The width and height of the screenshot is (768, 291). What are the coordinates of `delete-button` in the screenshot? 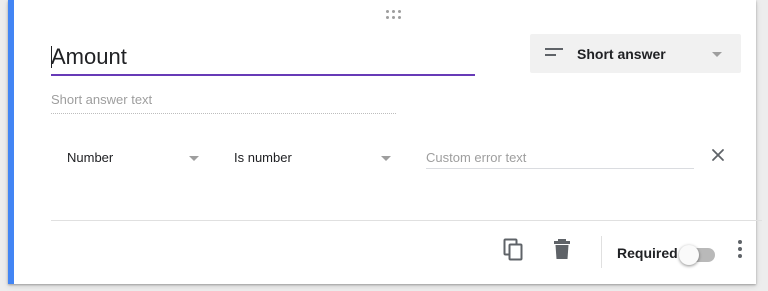 It's located at (563, 250).